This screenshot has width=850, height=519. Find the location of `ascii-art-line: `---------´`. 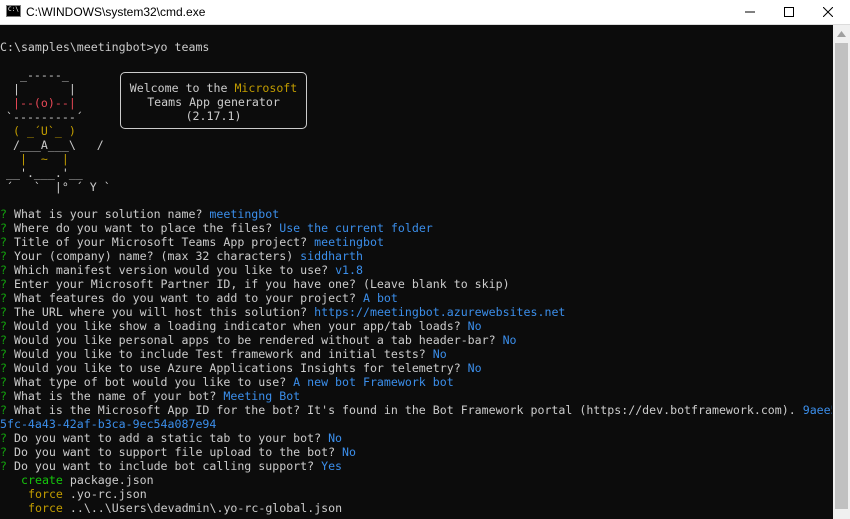

ascii-art-line: `---------´ is located at coordinates (44, 117).